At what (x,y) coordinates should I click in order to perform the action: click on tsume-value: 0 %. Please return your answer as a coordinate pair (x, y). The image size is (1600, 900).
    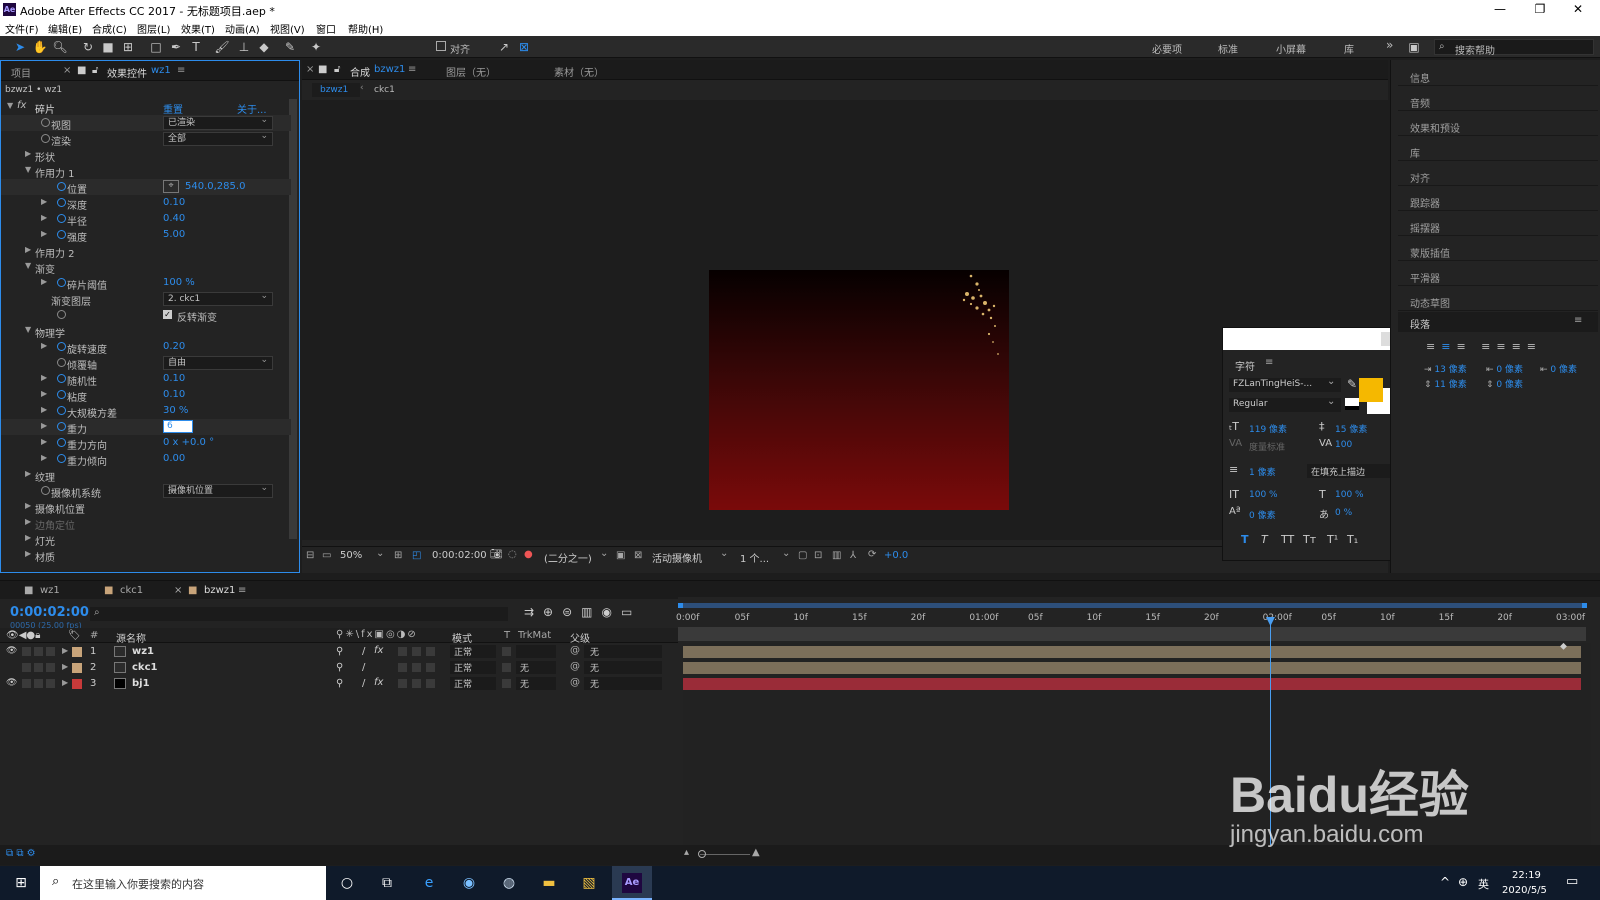
    Looking at the image, I should click on (1343, 513).